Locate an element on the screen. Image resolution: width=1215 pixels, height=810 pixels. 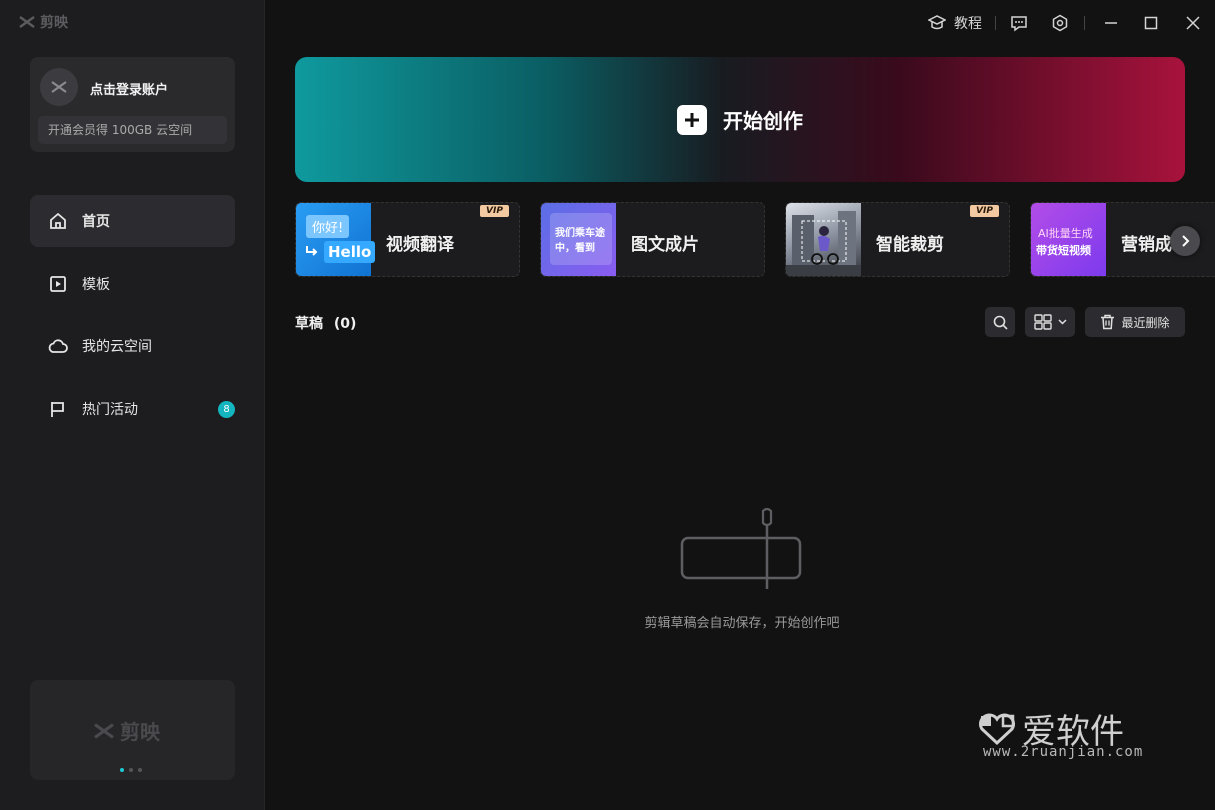
start-creation-label: 开始创作 is located at coordinates (763, 121).